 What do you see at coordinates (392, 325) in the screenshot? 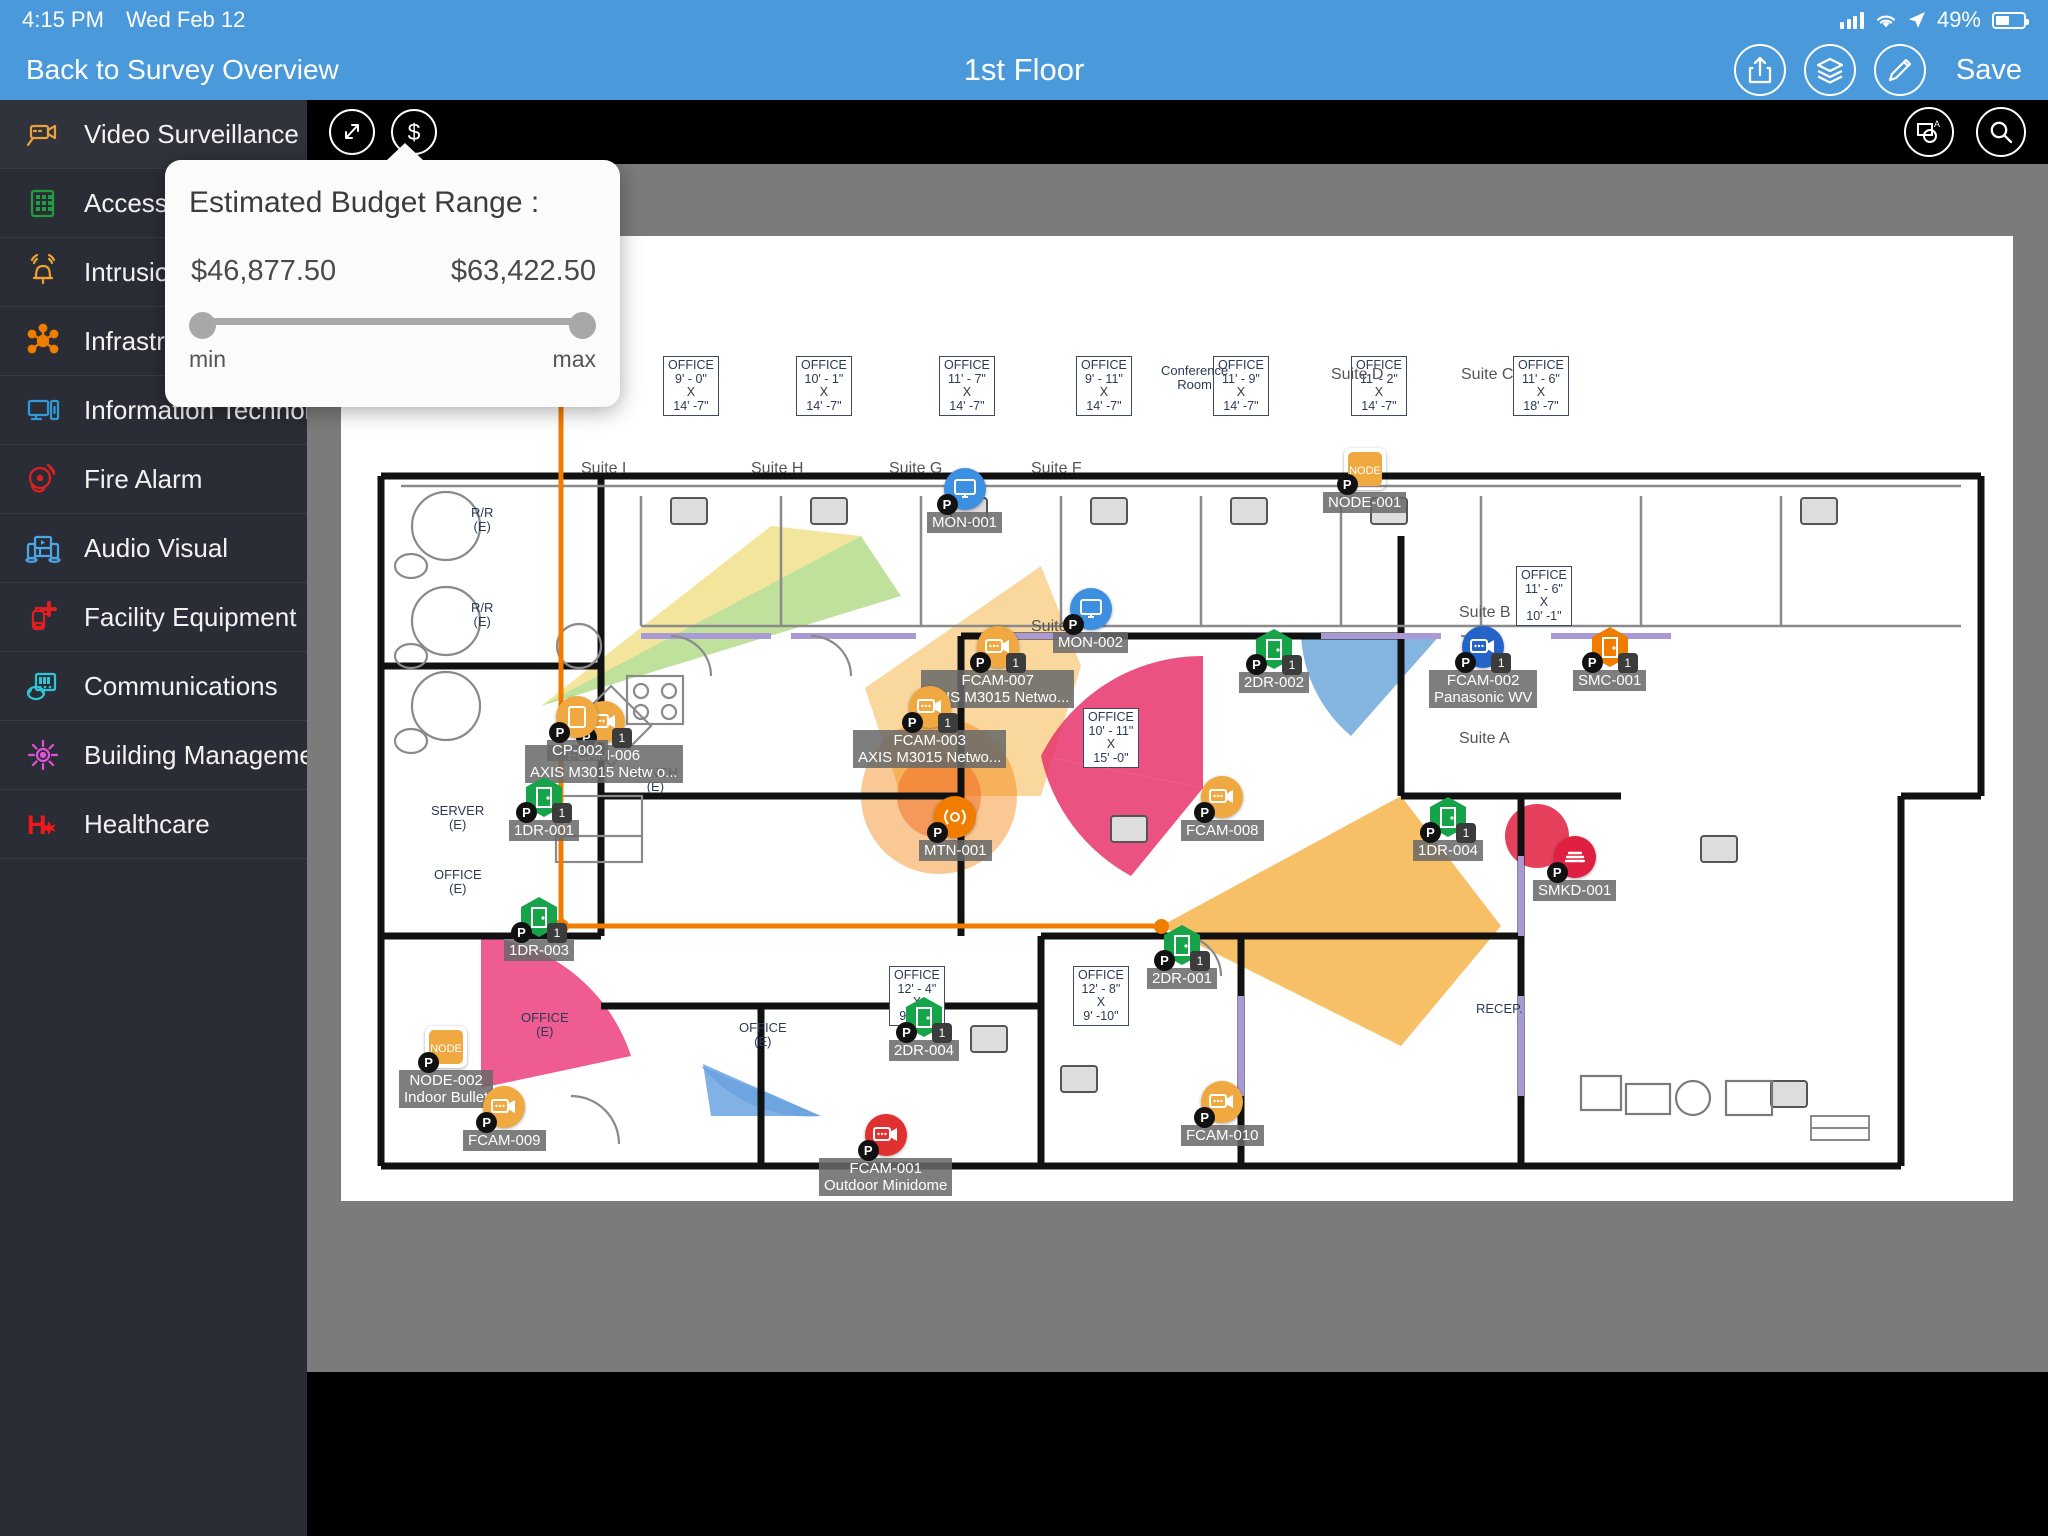
I see `budget-range-slider` at bounding box center [392, 325].